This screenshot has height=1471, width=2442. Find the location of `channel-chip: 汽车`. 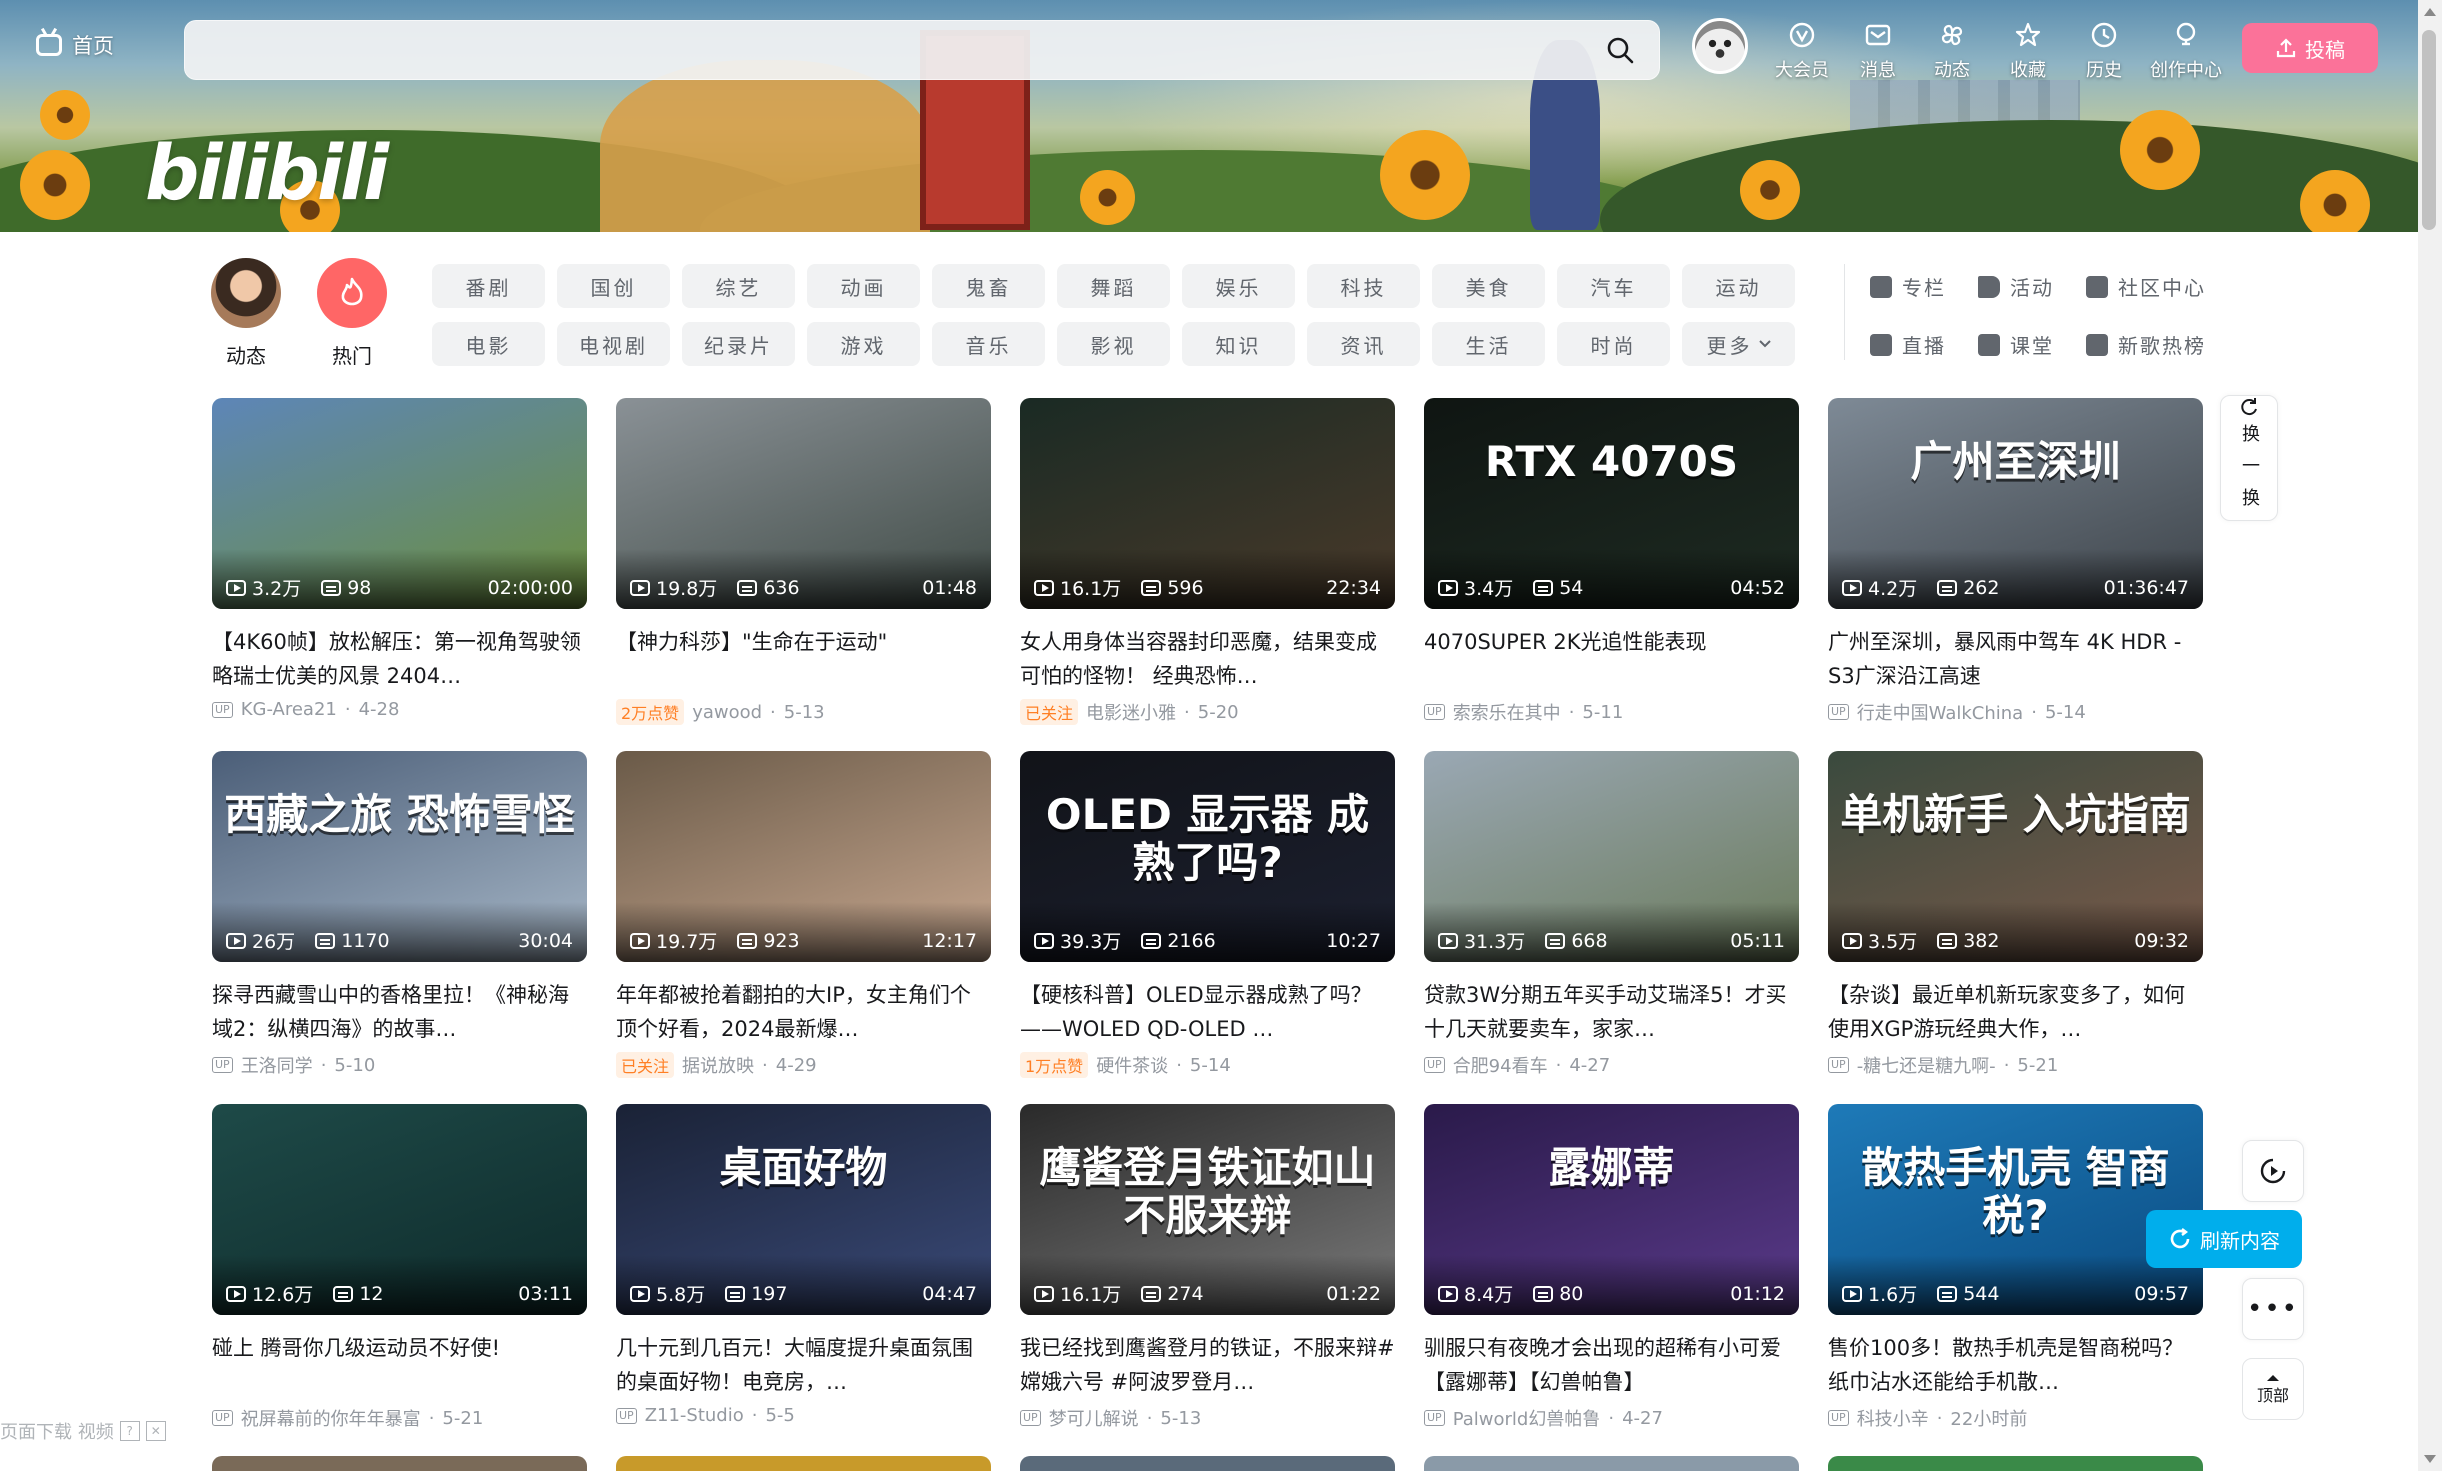

channel-chip: 汽车 is located at coordinates (1613, 286).